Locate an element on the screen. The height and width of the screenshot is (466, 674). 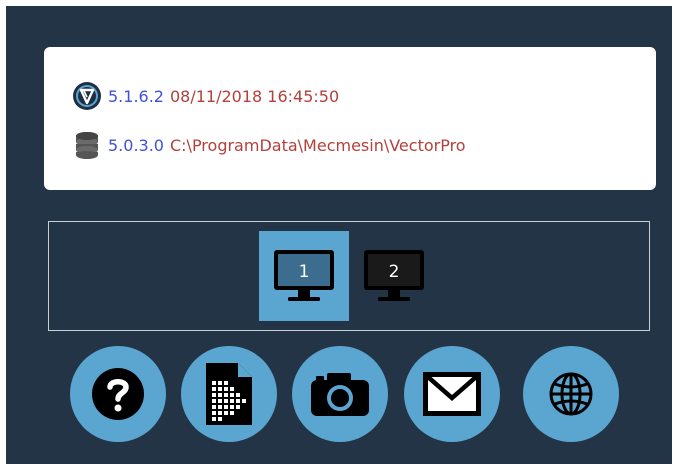
database-path: C:\ProgramData\Mecmesin\VectorPro is located at coordinates (317, 145).